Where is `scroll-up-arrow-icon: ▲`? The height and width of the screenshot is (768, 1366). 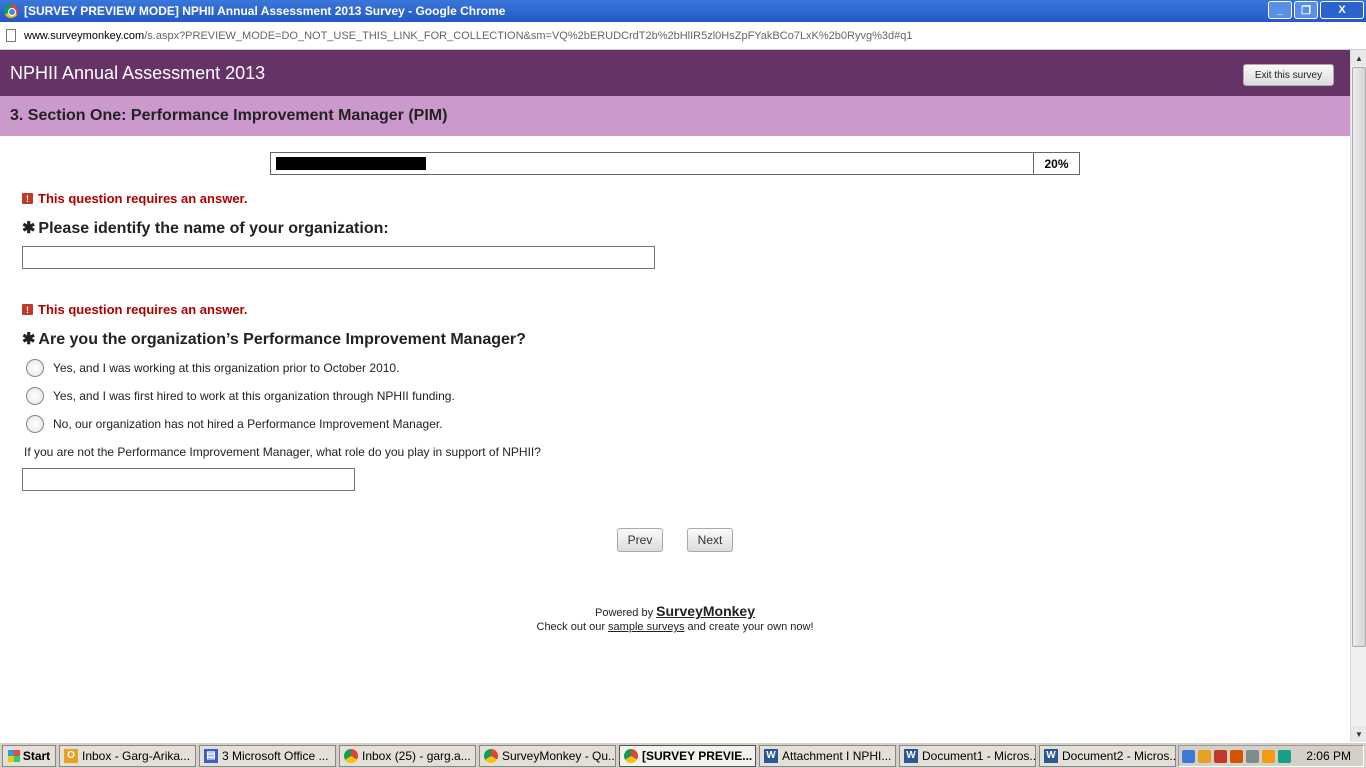
scroll-up-arrow-icon: ▲ is located at coordinates (1358, 58).